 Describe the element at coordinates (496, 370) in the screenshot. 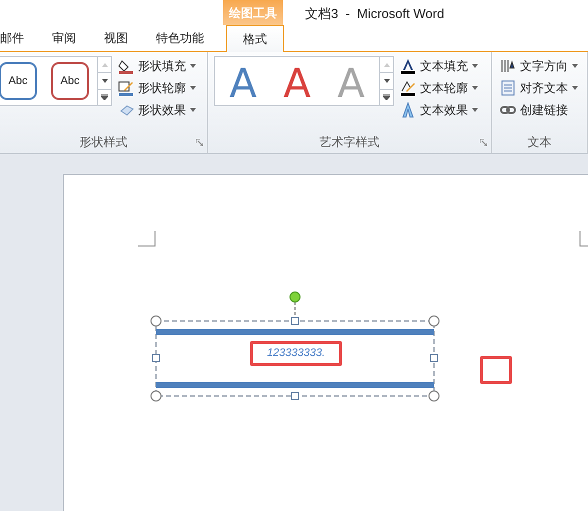

I see `highlight-frame` at that location.